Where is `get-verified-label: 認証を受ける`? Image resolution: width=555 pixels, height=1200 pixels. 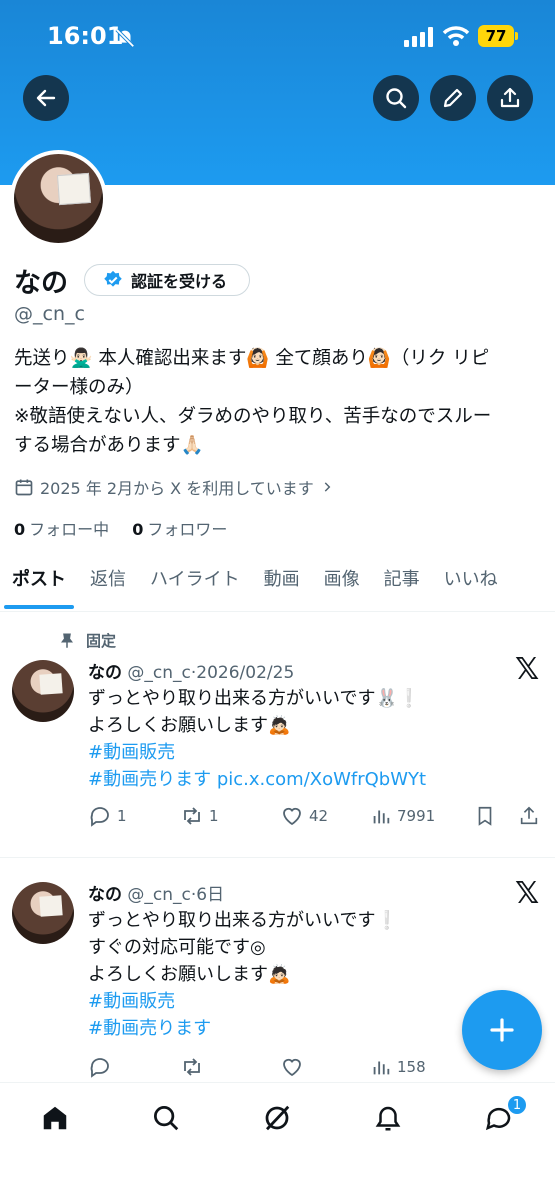 get-verified-label: 認証を受ける is located at coordinates (179, 281).